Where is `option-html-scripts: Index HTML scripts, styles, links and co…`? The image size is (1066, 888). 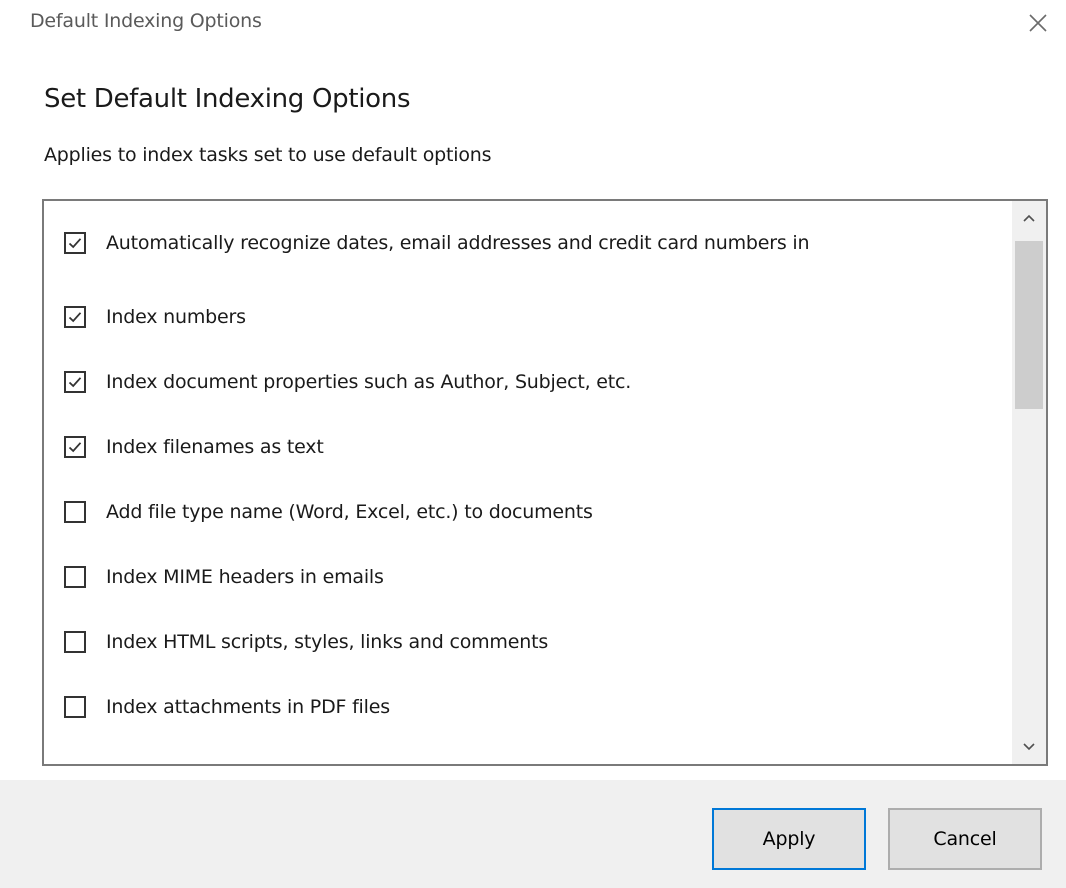 option-html-scripts: Index HTML scripts, styles, links and co… is located at coordinates (306, 642).